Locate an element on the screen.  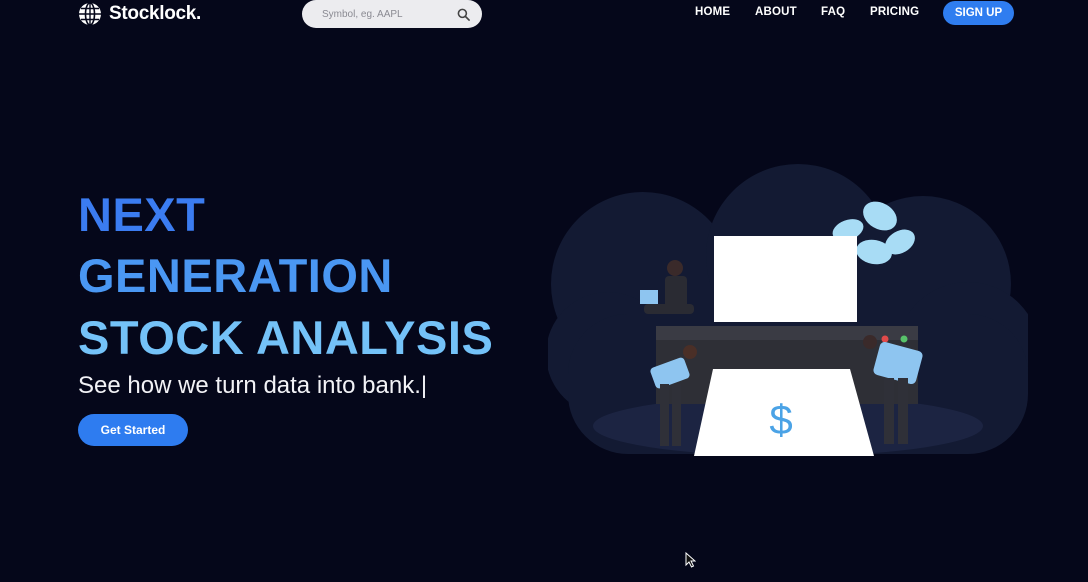
dollar-sign: $ is located at coordinates (780, 419).